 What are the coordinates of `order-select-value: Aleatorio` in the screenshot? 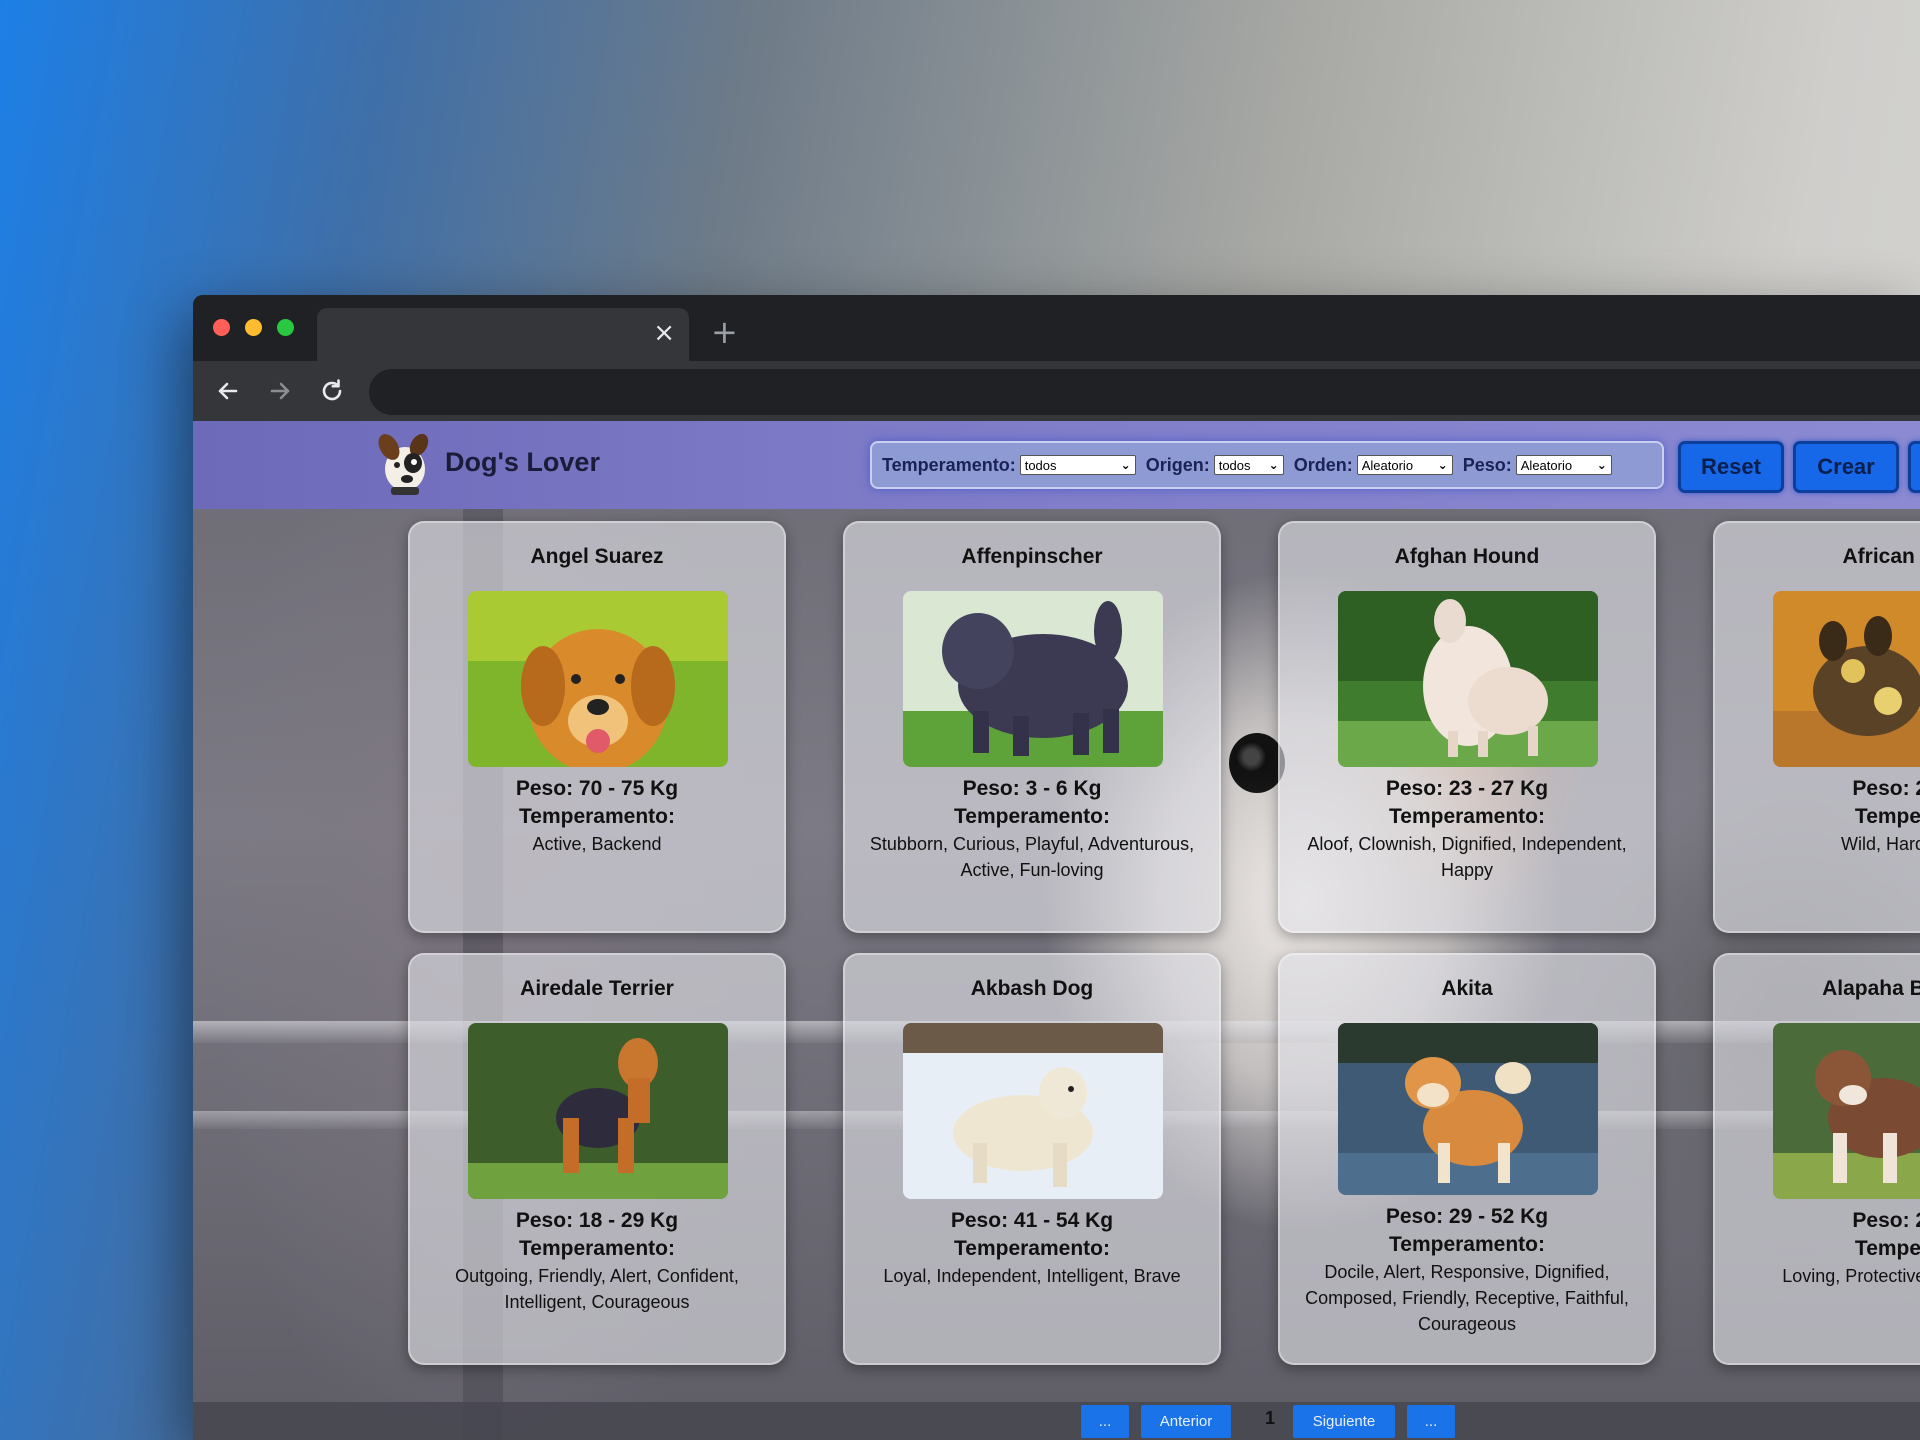 It's located at (1387, 465).